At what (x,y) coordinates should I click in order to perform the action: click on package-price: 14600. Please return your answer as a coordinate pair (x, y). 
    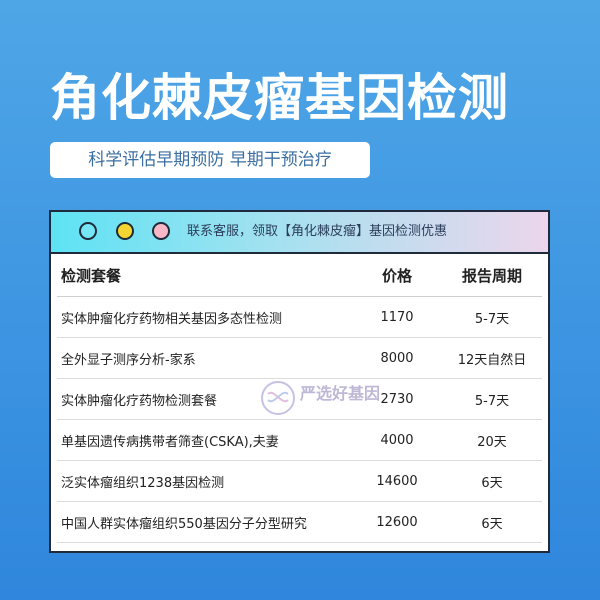
    Looking at the image, I should click on (397, 481).